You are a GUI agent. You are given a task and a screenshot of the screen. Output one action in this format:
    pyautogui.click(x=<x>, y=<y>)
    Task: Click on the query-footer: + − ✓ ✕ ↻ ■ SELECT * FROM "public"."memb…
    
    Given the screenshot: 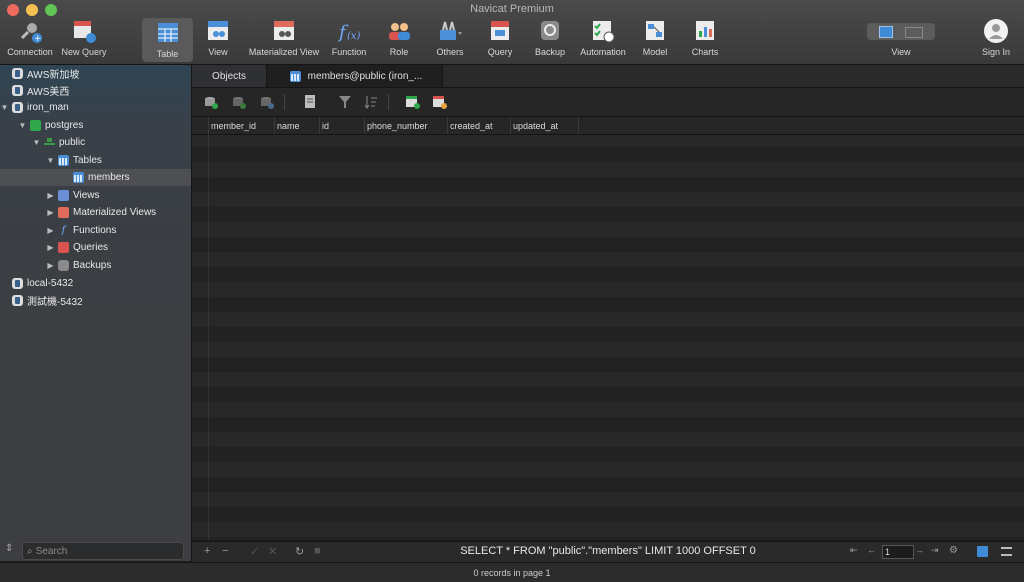 What is the action you would take?
    pyautogui.click(x=608, y=551)
    